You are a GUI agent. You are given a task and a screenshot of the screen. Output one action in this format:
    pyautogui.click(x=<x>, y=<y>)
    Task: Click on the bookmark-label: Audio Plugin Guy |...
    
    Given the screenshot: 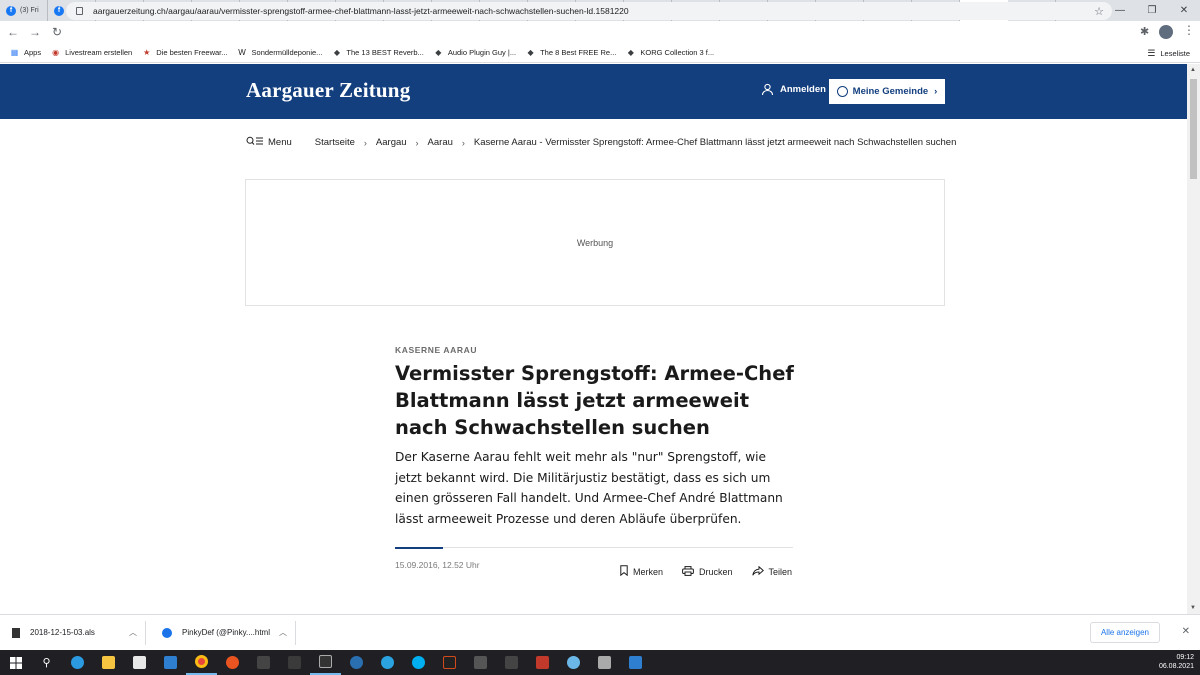 What is the action you would take?
    pyautogui.click(x=482, y=52)
    